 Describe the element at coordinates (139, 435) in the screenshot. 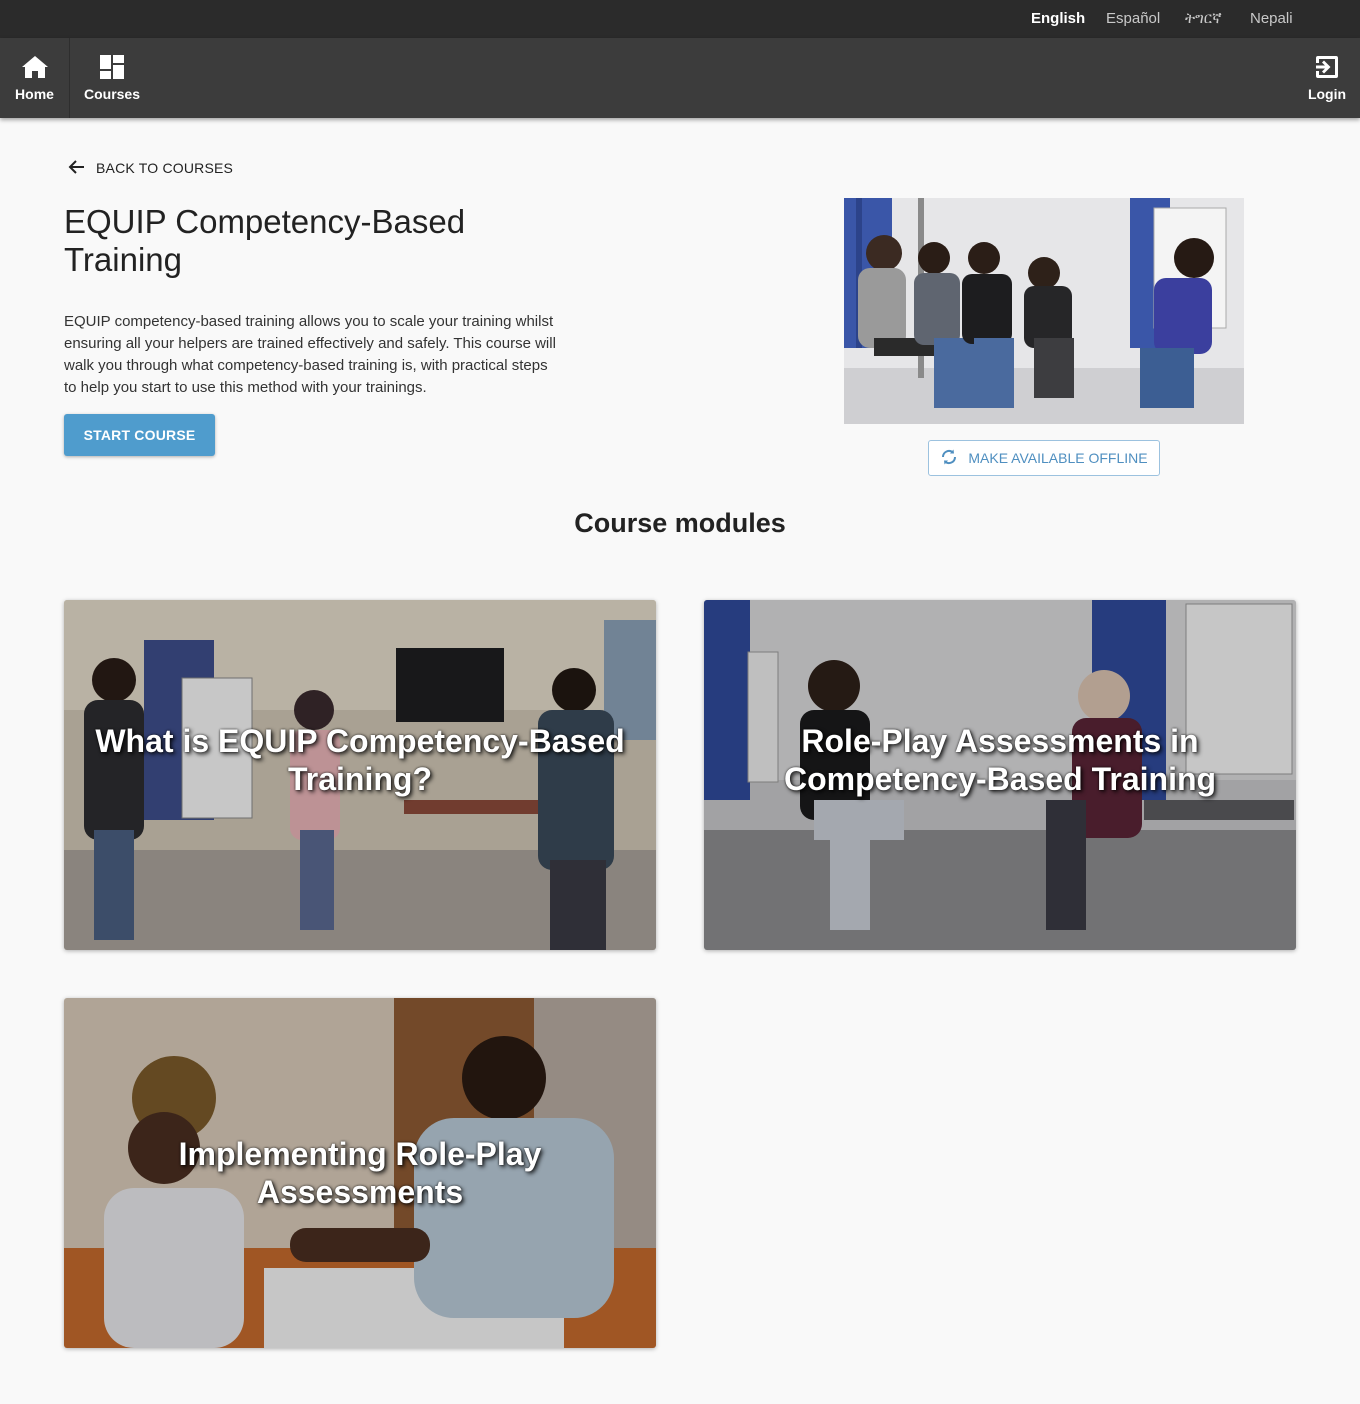

I see `start-course-button: START COURSE` at that location.